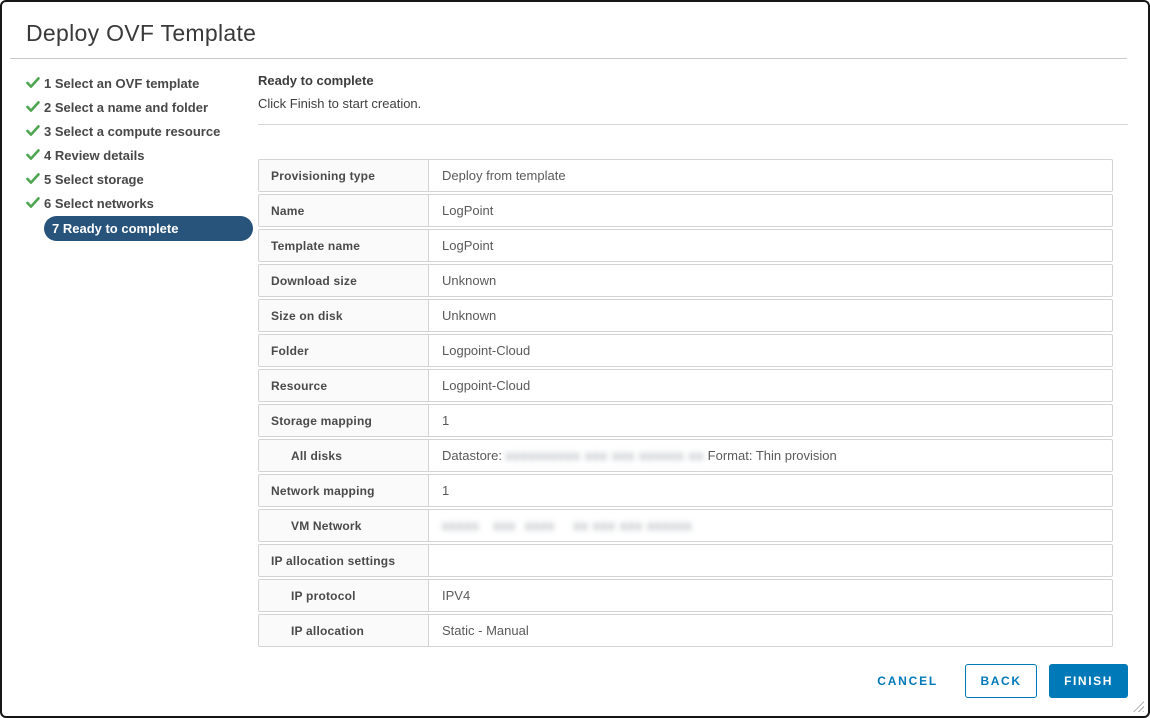 This screenshot has width=1150, height=718. Describe the element at coordinates (685, 175) in the screenshot. I see `table-row: Provisioning type Deploy from template` at that location.